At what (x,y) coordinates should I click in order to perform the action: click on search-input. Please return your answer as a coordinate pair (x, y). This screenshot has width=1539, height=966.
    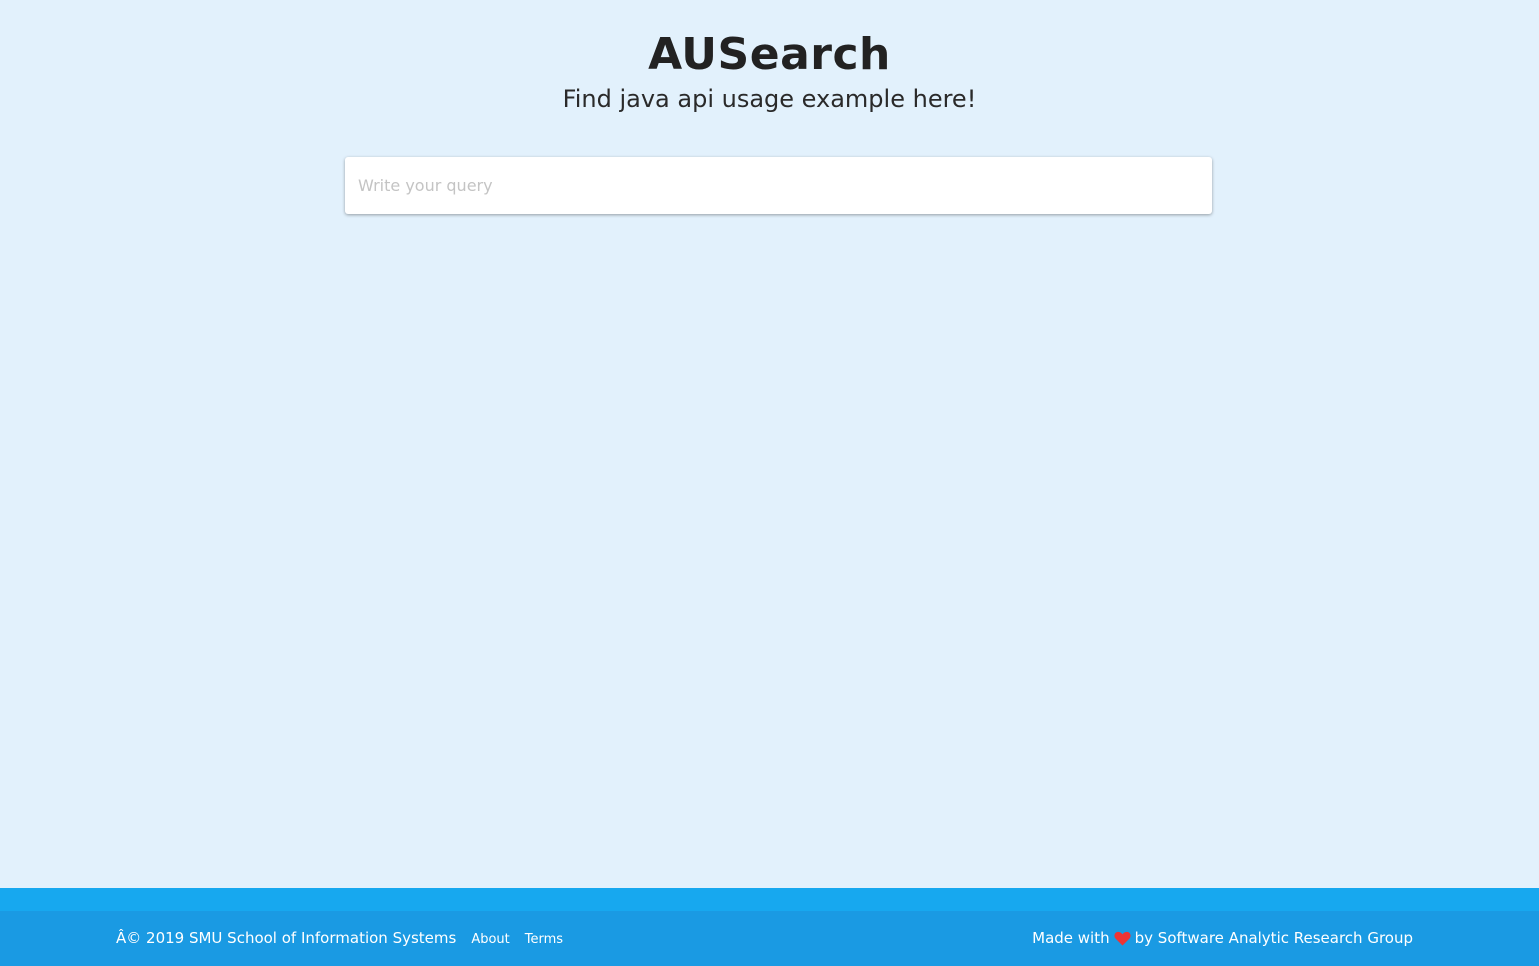
    Looking at the image, I should click on (778, 185).